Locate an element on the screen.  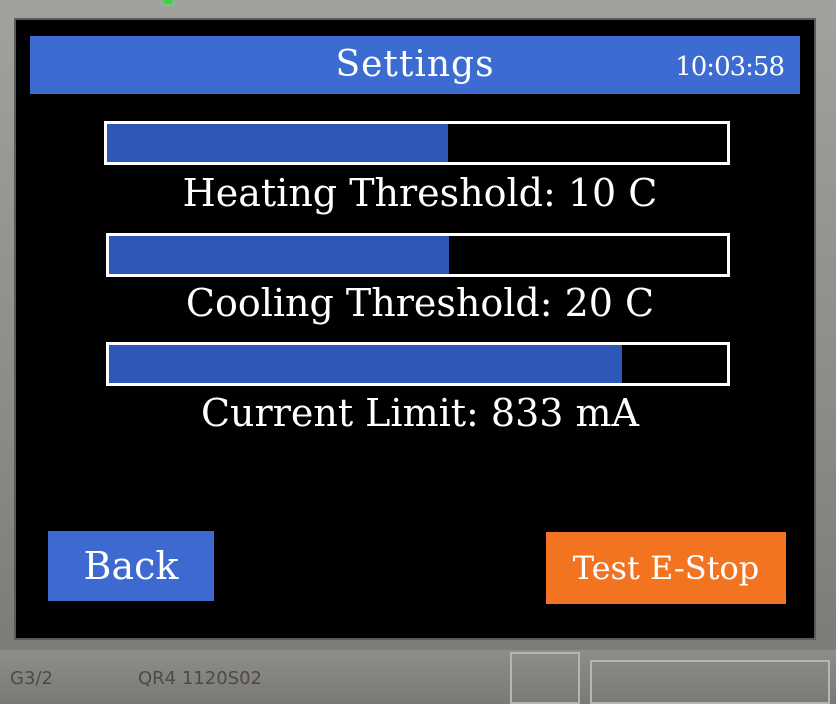
flex-trace is located at coordinates (710, 682).